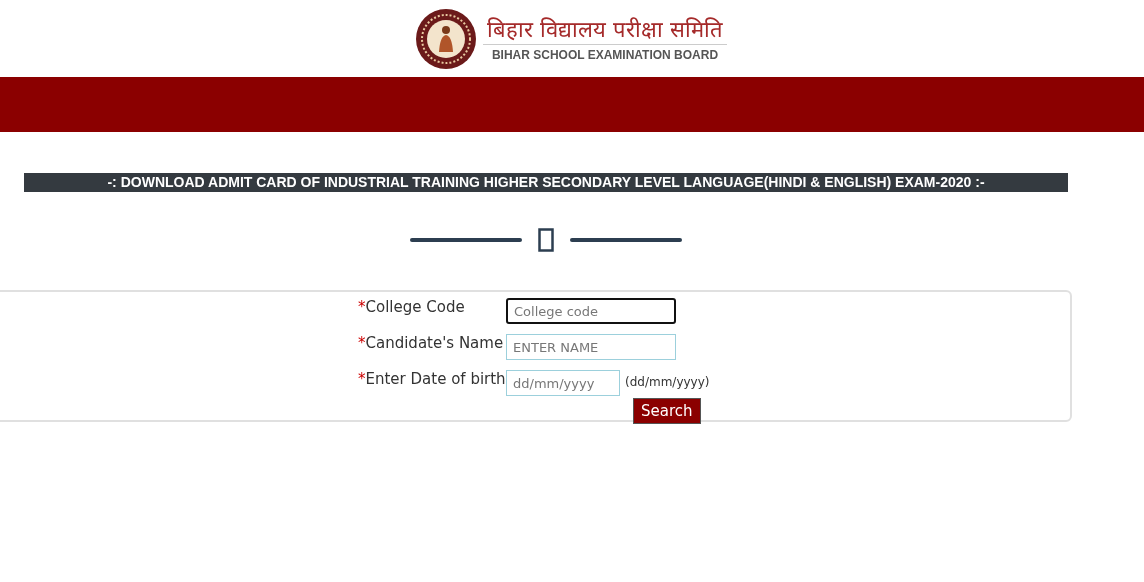  Describe the element at coordinates (546, 182) in the screenshot. I see `page-heading: -: DOWNLOAD ADMIT CARD OF INDUSTRIAL TRAINING HIGHER SECONDARY LEVEL LANGUAGE(HINDI & ENGLISH) EXAM-2020 :-` at that location.